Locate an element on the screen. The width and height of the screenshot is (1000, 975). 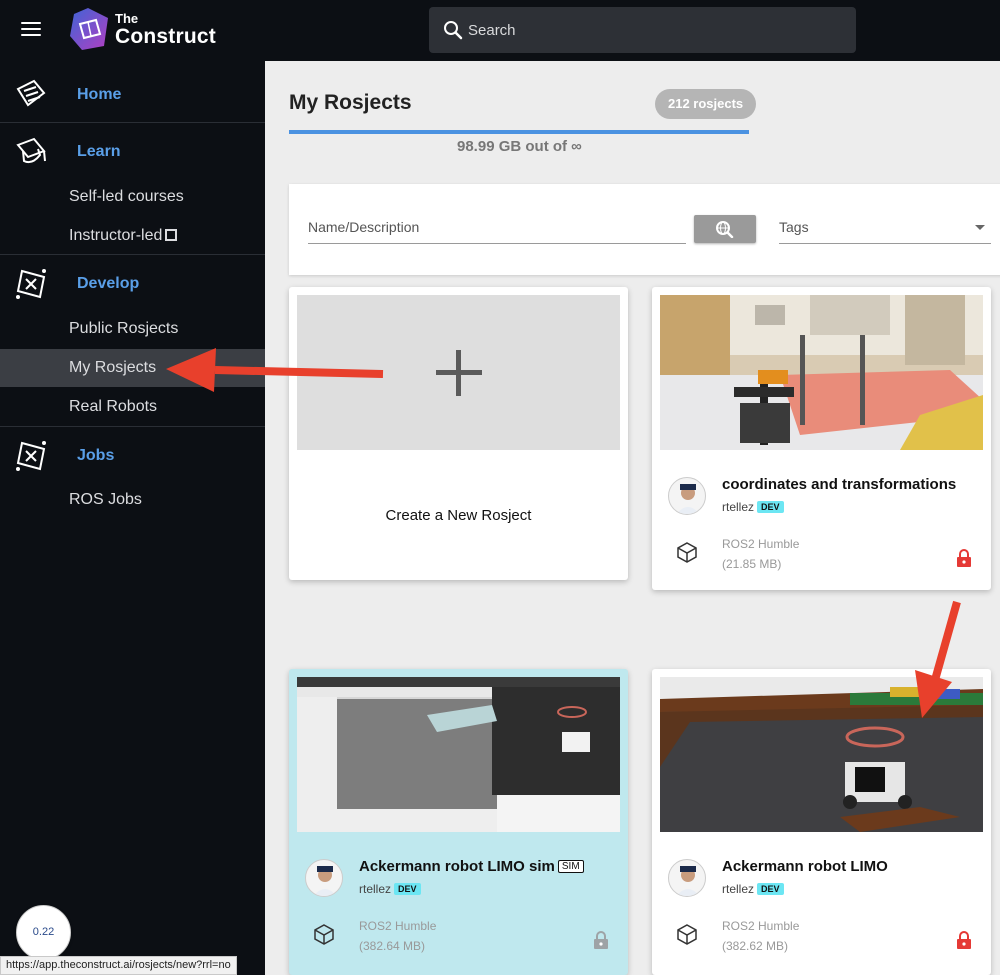
name-description-placeholder: Name/Description is located at coordinates (364, 227).